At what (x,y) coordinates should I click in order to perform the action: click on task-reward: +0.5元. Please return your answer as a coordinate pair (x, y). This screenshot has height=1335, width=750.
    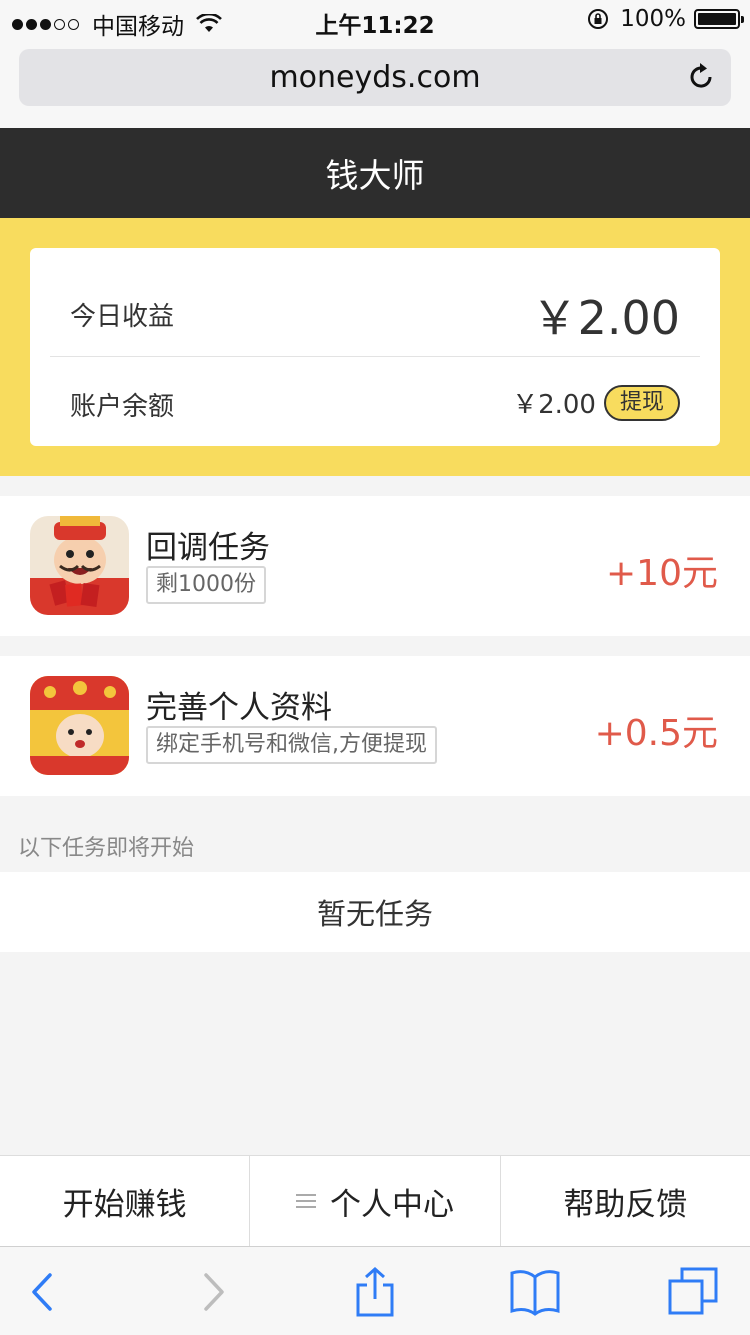
    Looking at the image, I should click on (656, 733).